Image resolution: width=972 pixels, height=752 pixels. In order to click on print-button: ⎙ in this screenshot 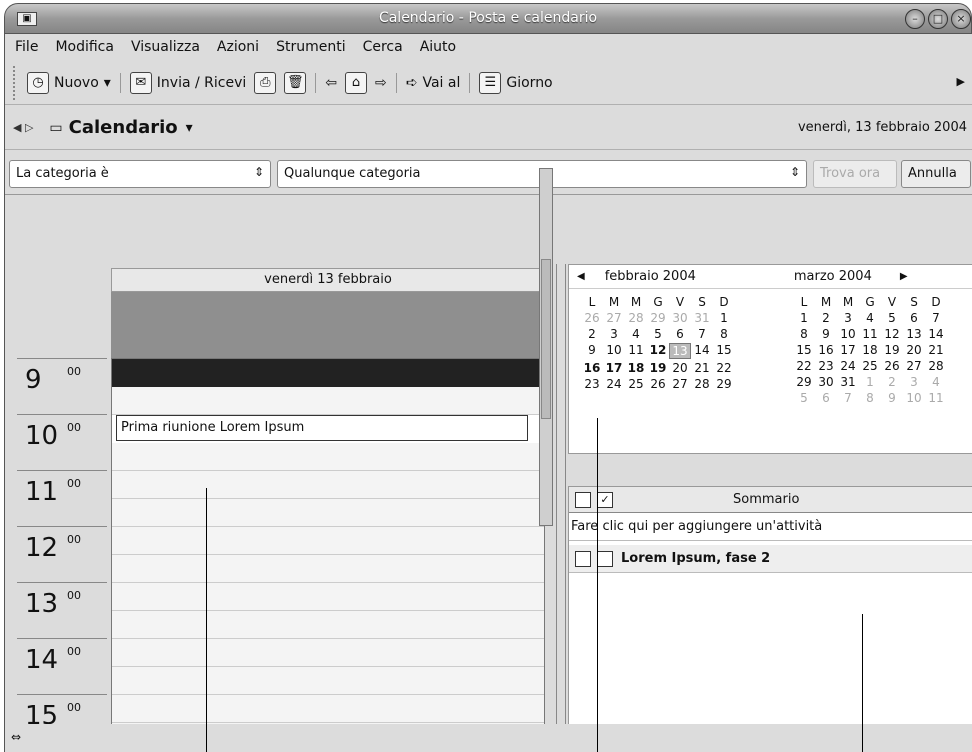, I will do `click(265, 83)`.